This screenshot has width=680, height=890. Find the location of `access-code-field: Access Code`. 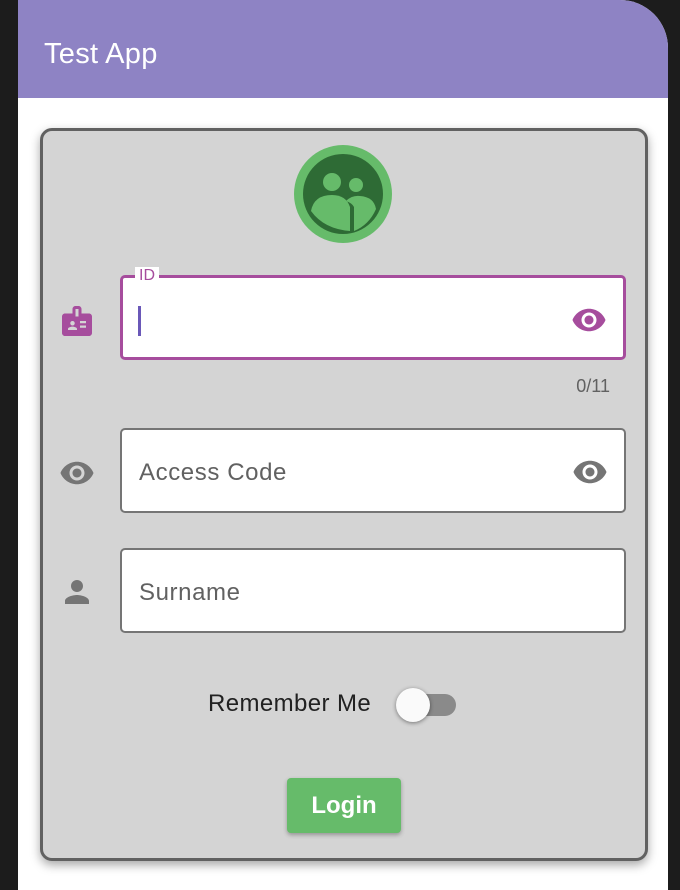

access-code-field: Access Code is located at coordinates (373, 470).